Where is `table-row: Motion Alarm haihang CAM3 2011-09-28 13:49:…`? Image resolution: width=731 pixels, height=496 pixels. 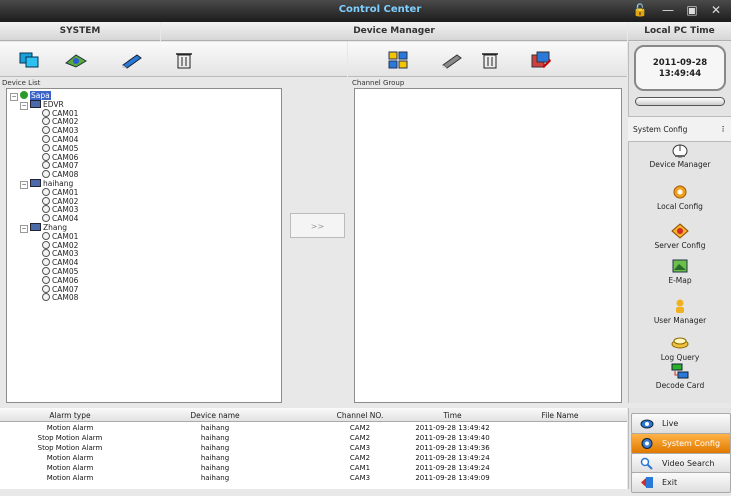 table-row: Motion Alarm haihang CAM3 2011-09-28 13:49:… is located at coordinates (313, 478).